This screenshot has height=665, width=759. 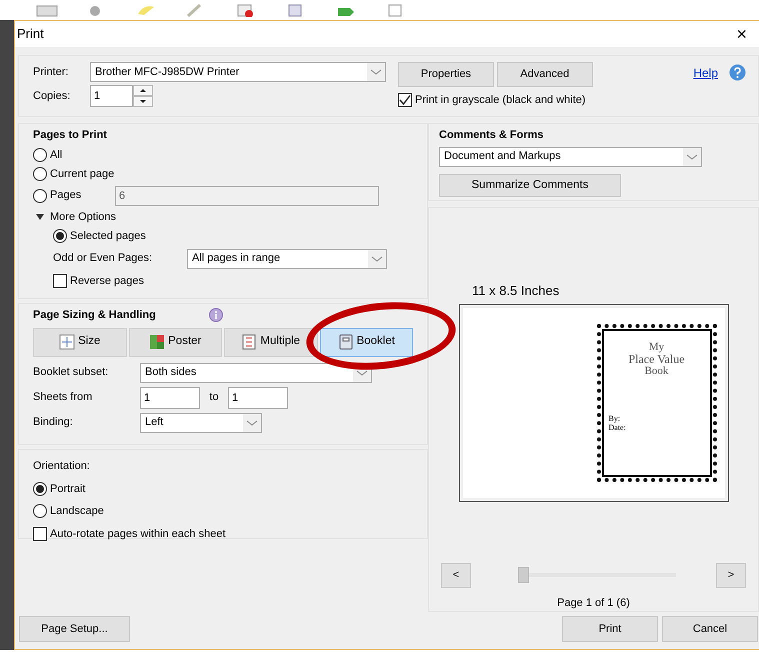 I want to click on info-icon, so click(x=216, y=315).